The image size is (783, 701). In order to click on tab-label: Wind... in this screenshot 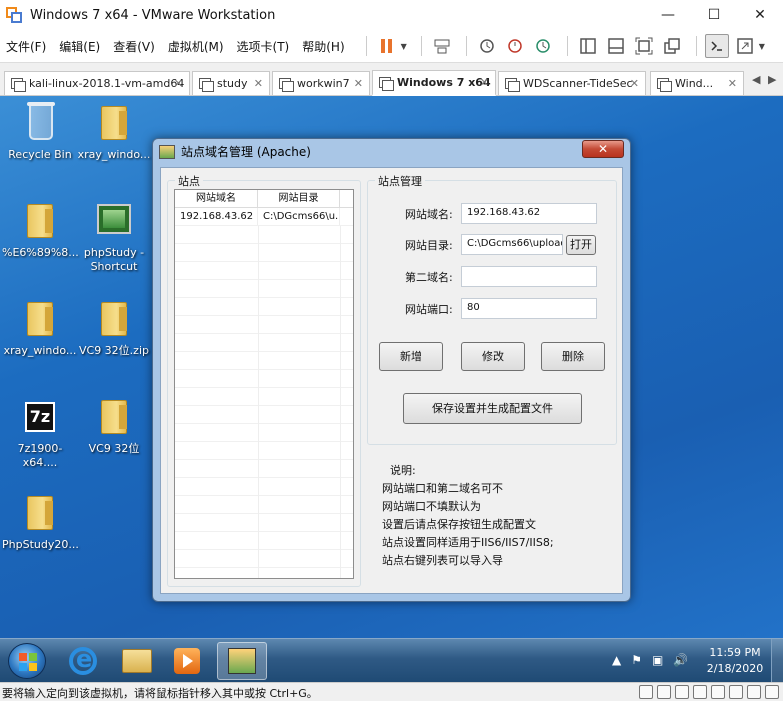, I will do `click(694, 83)`.